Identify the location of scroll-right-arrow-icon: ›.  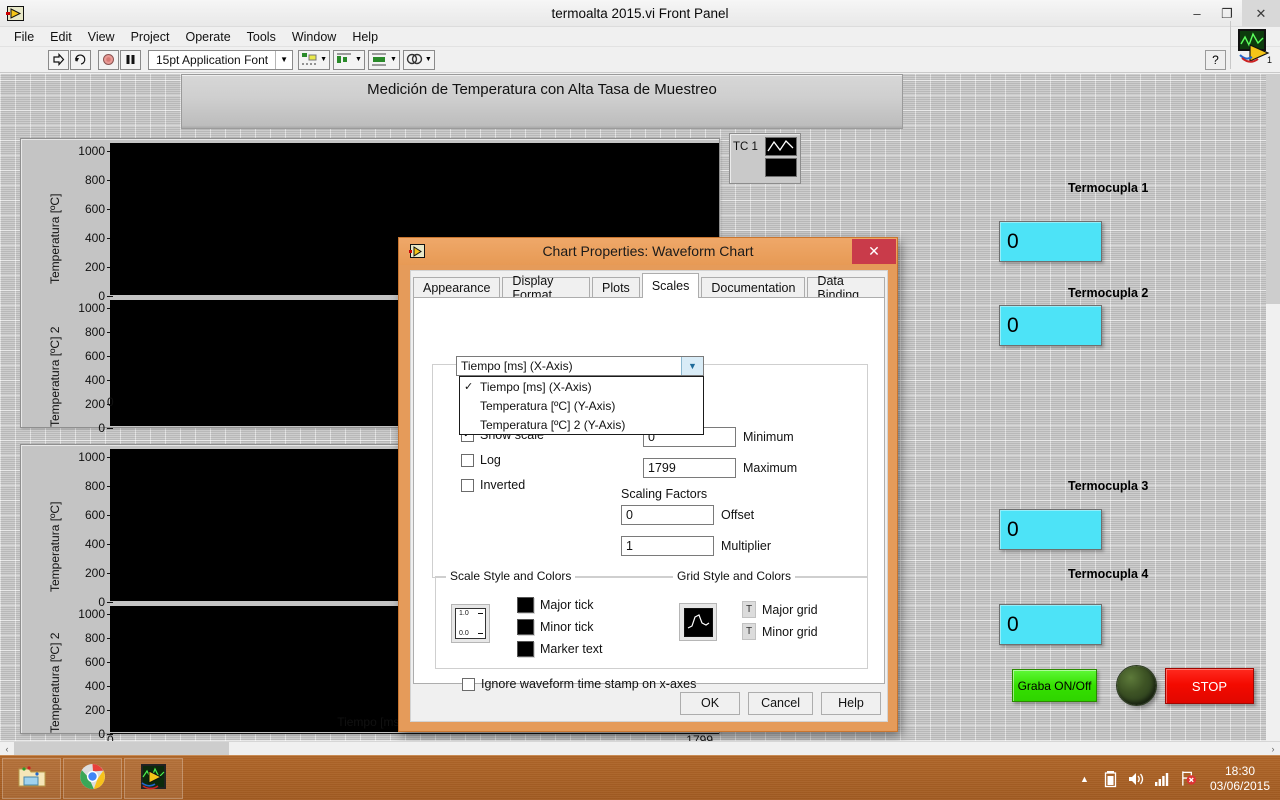
(1273, 749).